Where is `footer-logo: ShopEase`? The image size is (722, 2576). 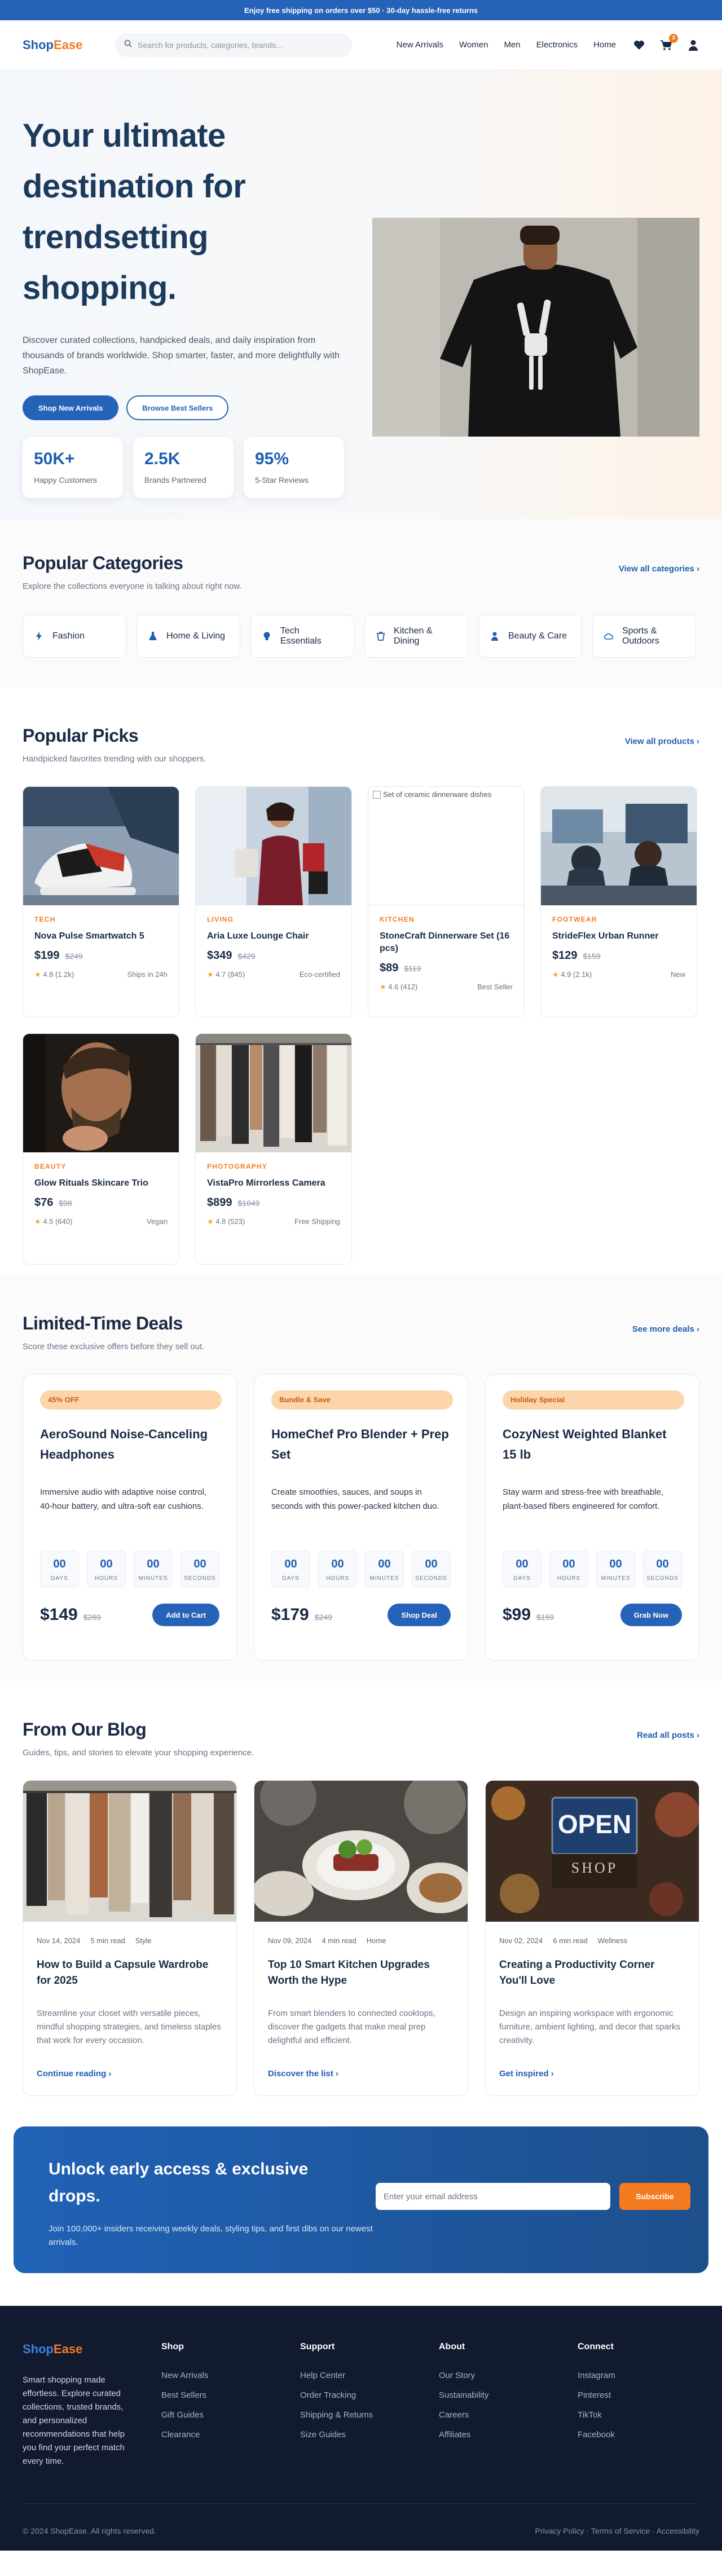
footer-logo: ShopEase is located at coordinates (92, 2349).